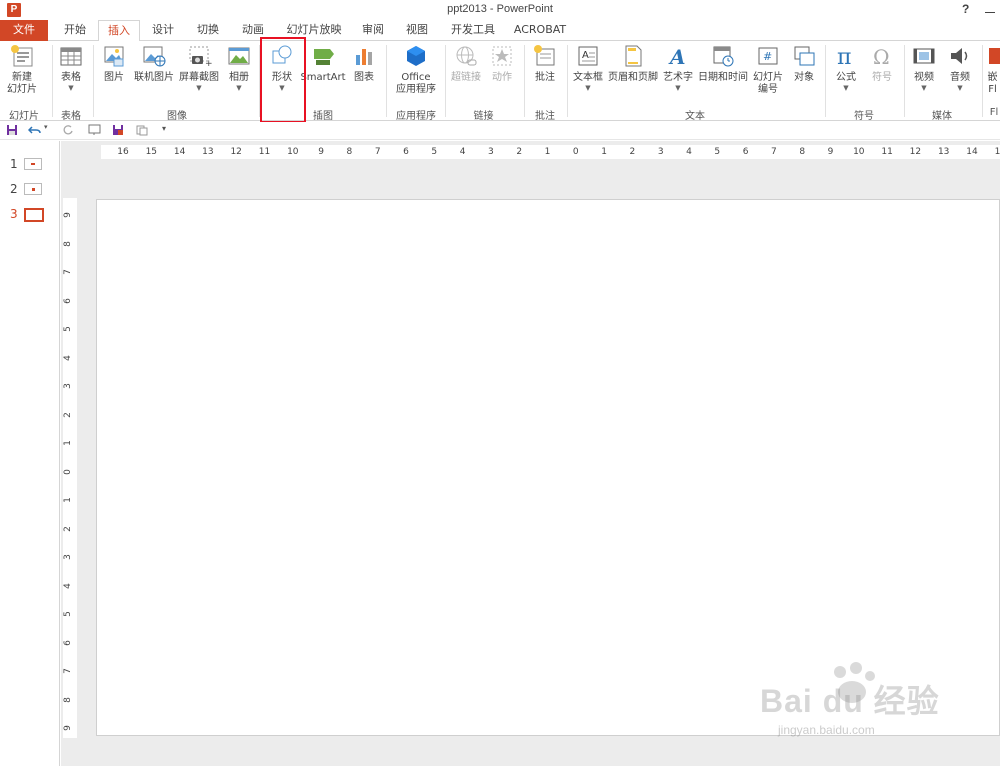  Describe the element at coordinates (882, 63) in the screenshot. I see `symbol-button: Ω 符号` at that location.